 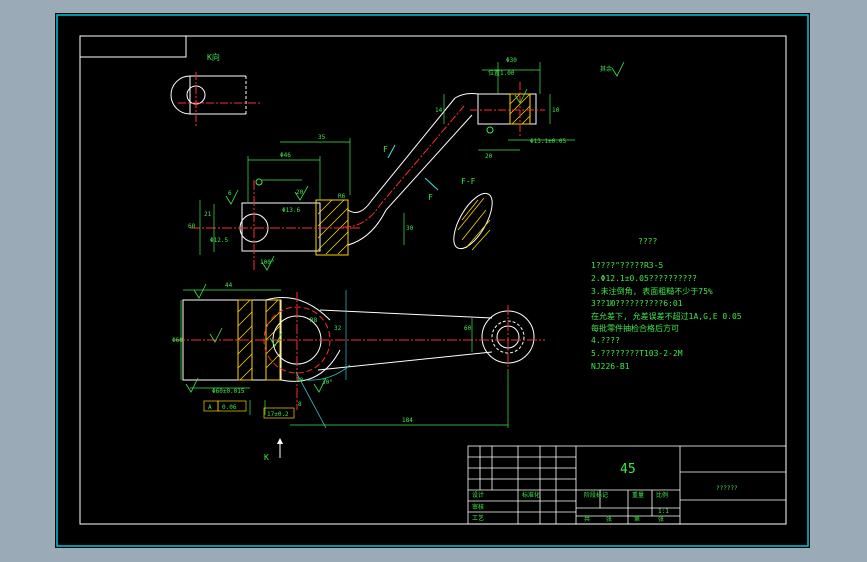 What do you see at coordinates (322, 137) in the screenshot?
I see `dim-length-top: 35` at bounding box center [322, 137].